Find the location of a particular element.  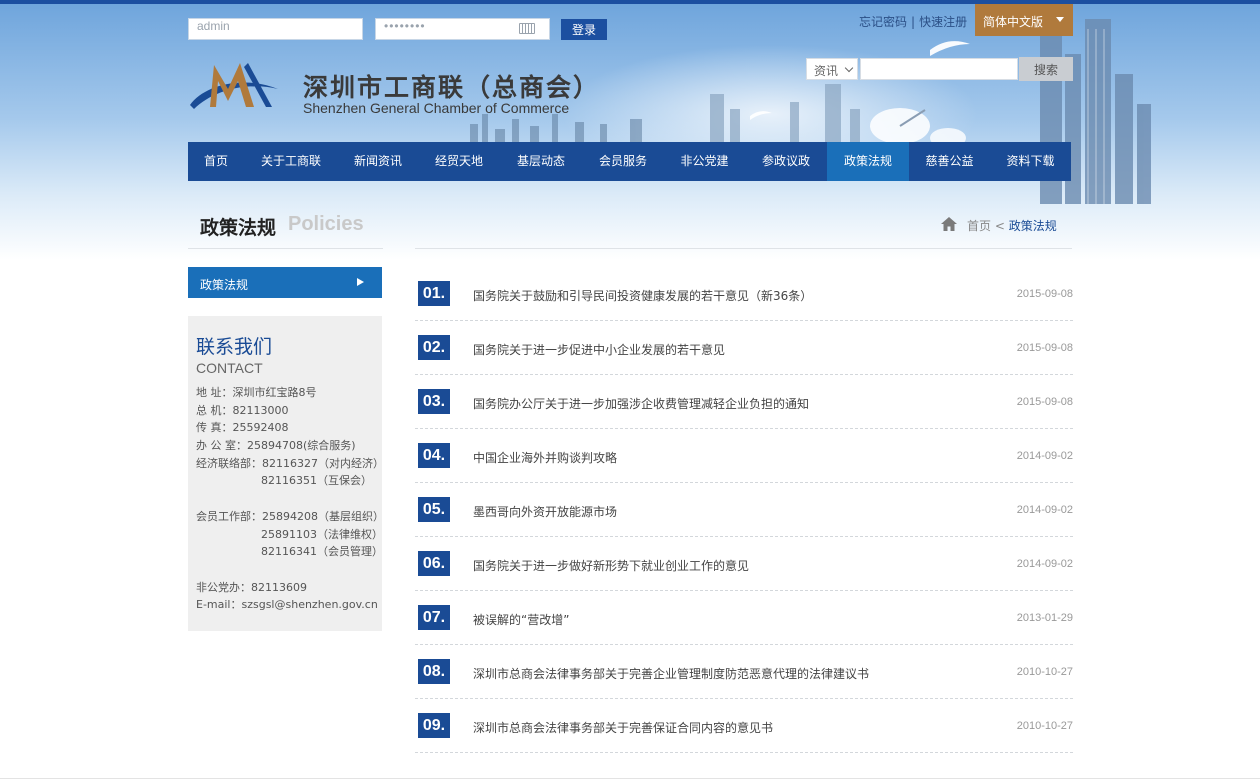

item-title: 深圳市总商会法律事务部关于完善企业管理制度防范恶意代理的法律建议书 is located at coordinates (671, 673).